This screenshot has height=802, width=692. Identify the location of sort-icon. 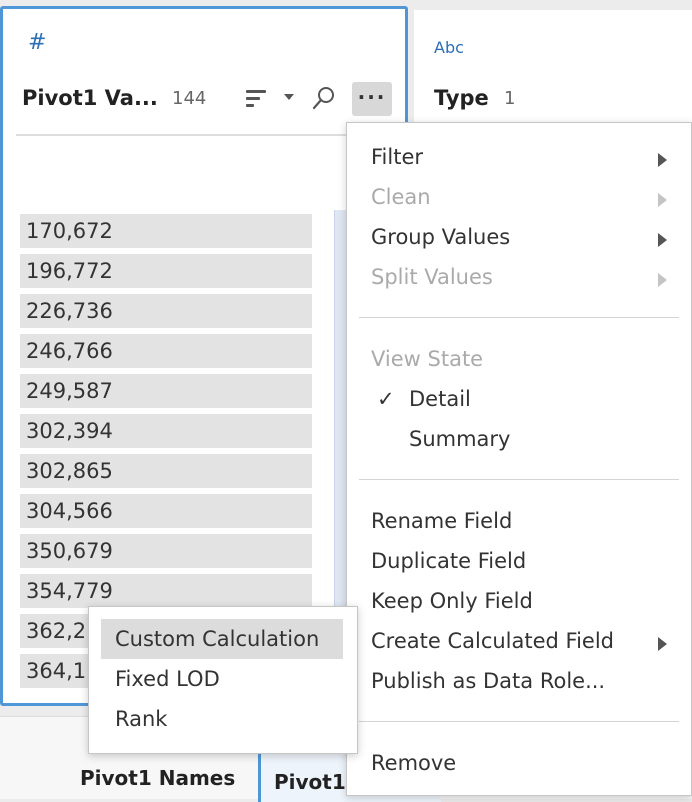
(257, 99).